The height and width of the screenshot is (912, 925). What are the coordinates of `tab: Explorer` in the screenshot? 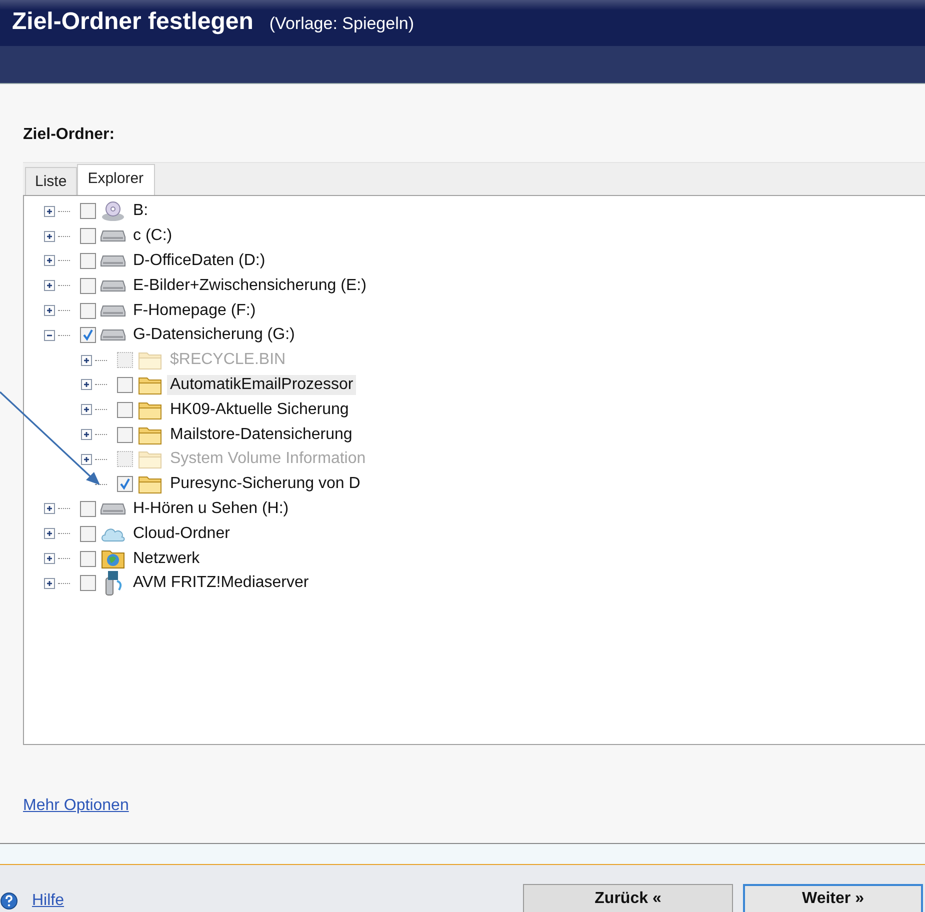 It's located at (115, 179).